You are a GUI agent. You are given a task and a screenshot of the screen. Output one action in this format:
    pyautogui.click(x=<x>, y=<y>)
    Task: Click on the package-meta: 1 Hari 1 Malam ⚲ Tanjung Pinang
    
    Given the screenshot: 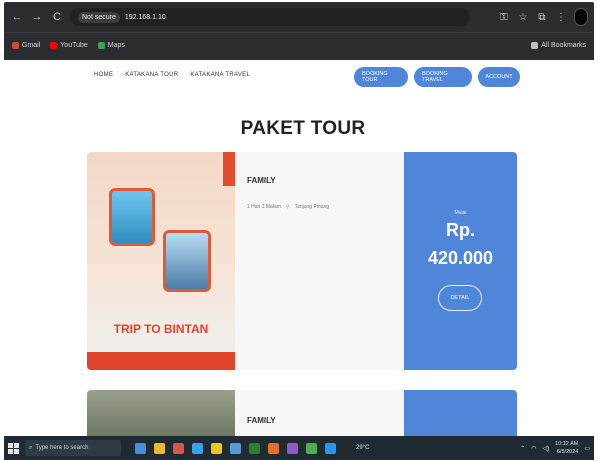 What is the action you would take?
    pyautogui.click(x=288, y=207)
    